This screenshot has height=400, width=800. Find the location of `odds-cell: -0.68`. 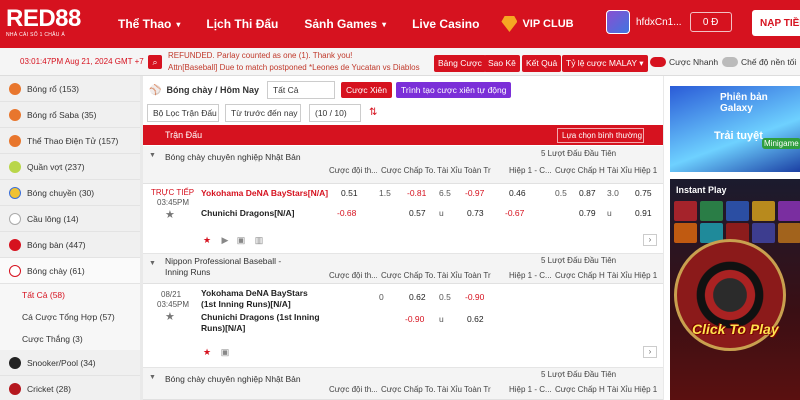

odds-cell: -0.68 is located at coordinates (346, 213).